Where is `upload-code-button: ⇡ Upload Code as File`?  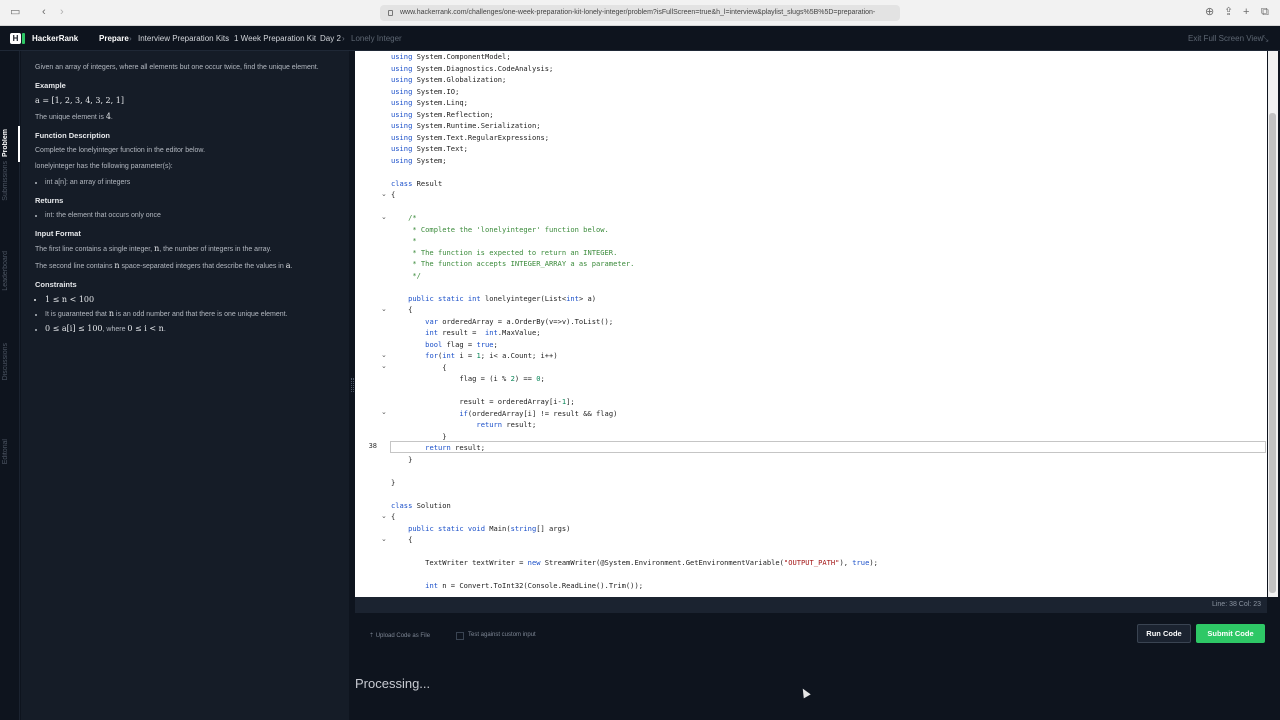
upload-code-button: ⇡ Upload Code as File is located at coordinates (399, 635).